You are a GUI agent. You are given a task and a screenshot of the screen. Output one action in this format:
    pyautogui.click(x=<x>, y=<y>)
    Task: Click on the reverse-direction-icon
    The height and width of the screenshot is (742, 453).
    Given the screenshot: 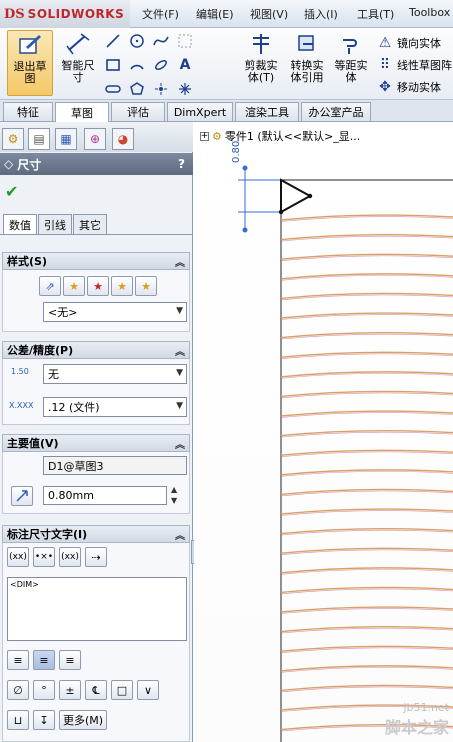 What is the action you would take?
    pyautogui.click(x=22, y=496)
    